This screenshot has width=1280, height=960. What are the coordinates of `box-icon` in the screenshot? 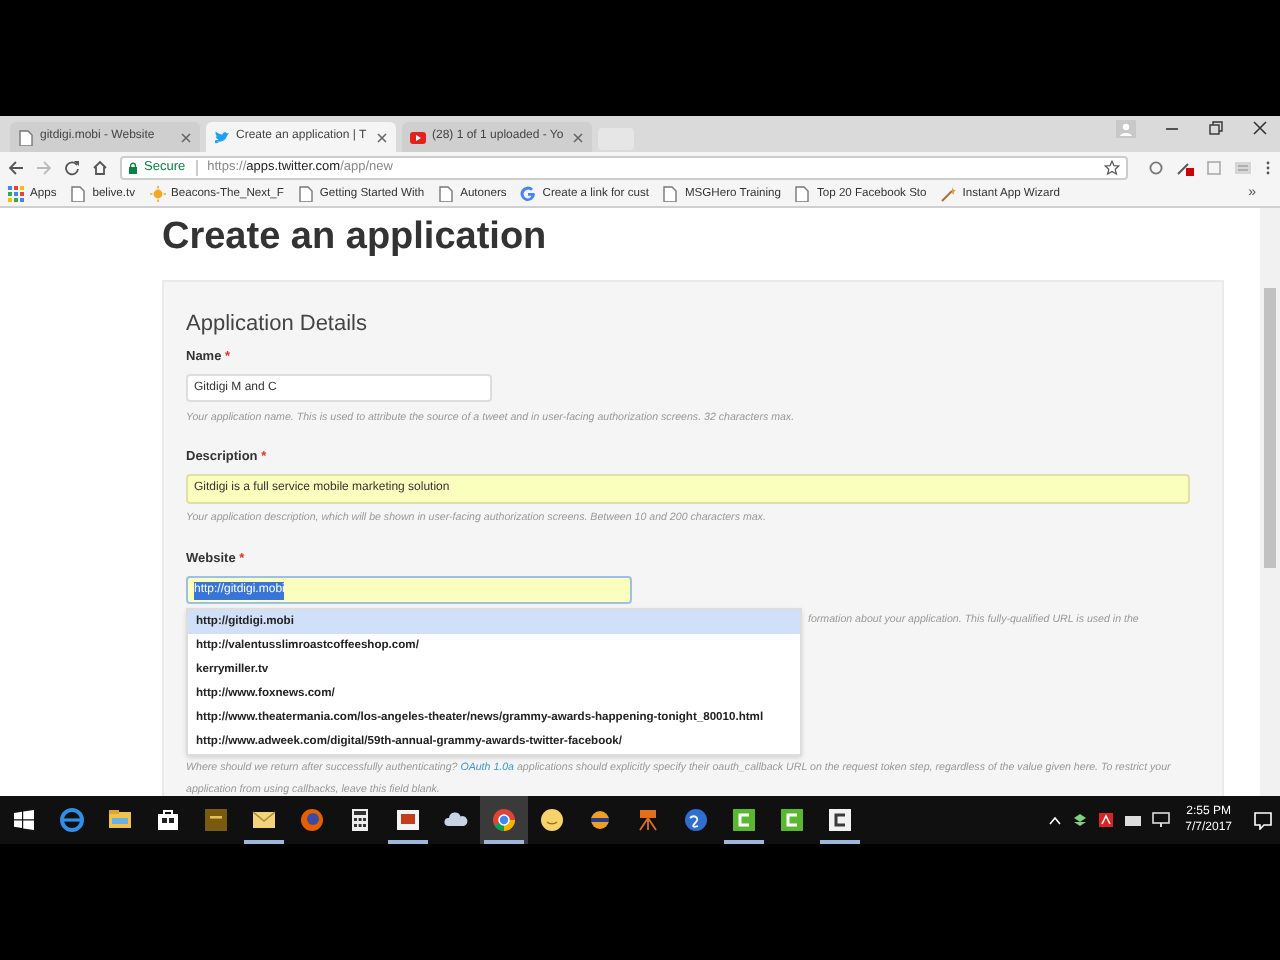 It's located at (1079, 820).